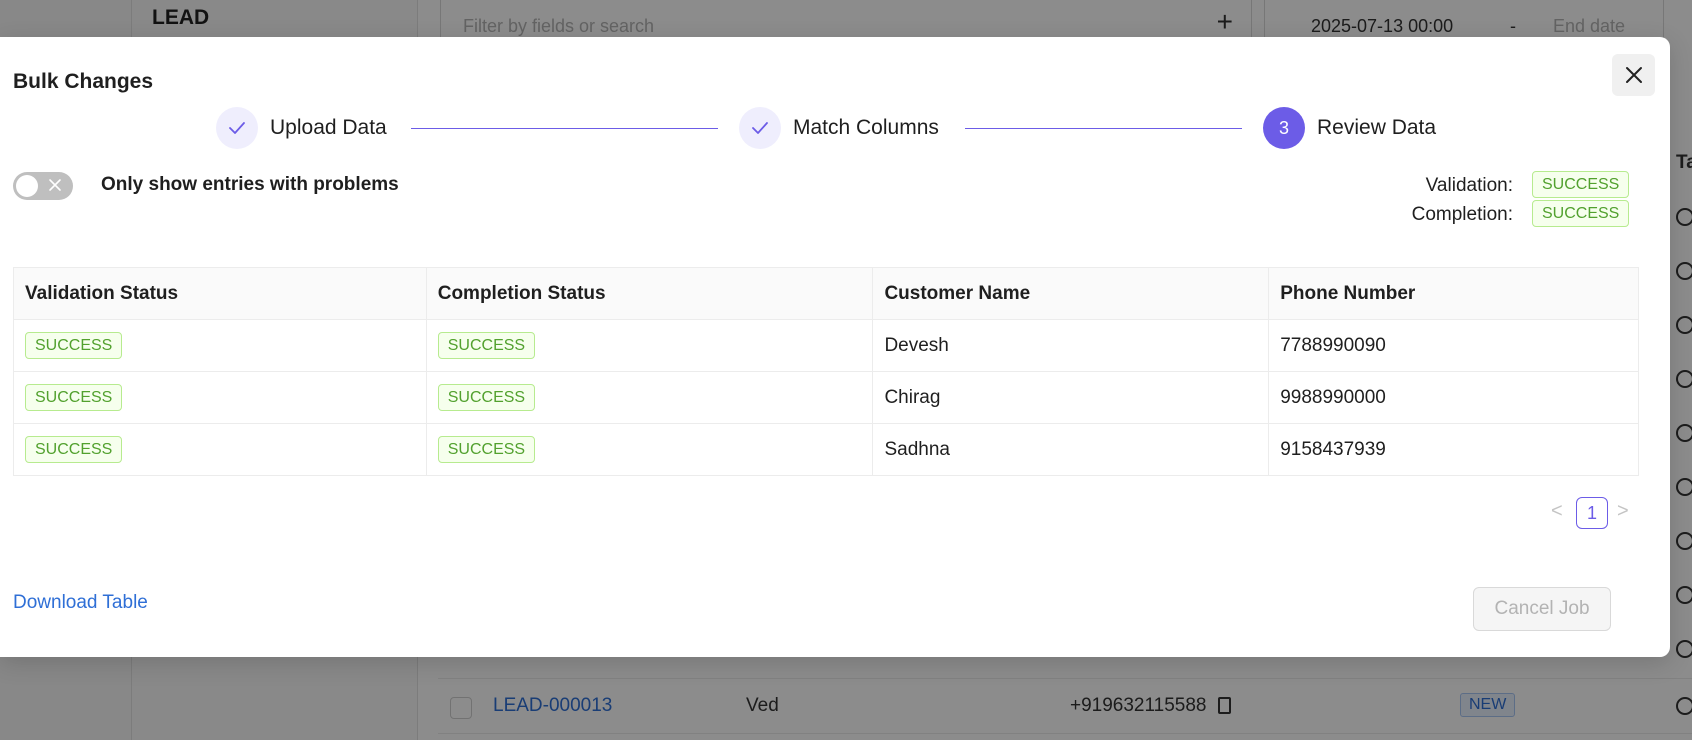 The height and width of the screenshot is (740, 1692). I want to click on toggle-label: Only show entries with problems, so click(250, 184).